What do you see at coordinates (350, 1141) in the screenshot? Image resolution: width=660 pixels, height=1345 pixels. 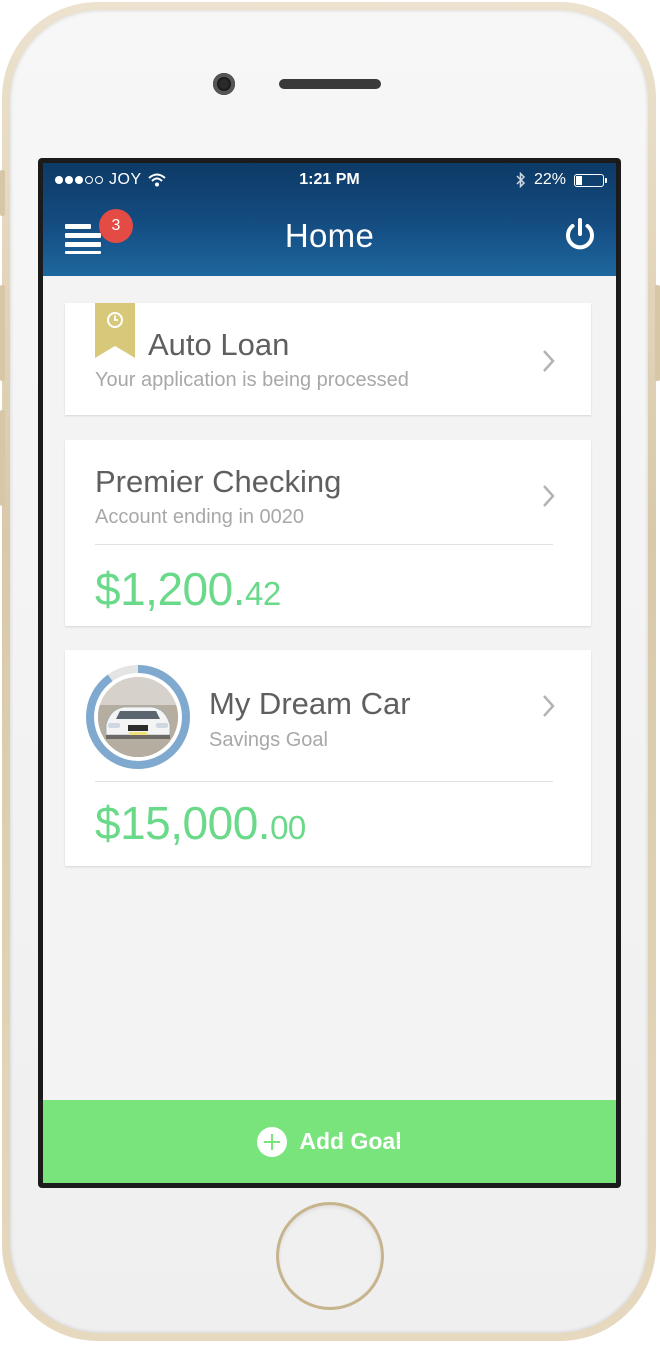 I see `add-goal-label: Add Goal` at bounding box center [350, 1141].